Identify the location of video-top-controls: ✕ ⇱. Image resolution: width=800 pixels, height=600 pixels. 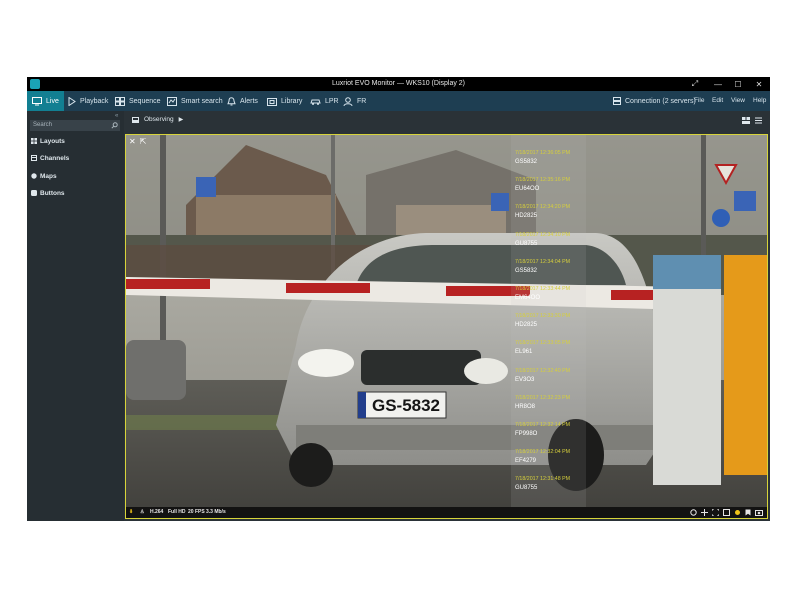
(137, 141).